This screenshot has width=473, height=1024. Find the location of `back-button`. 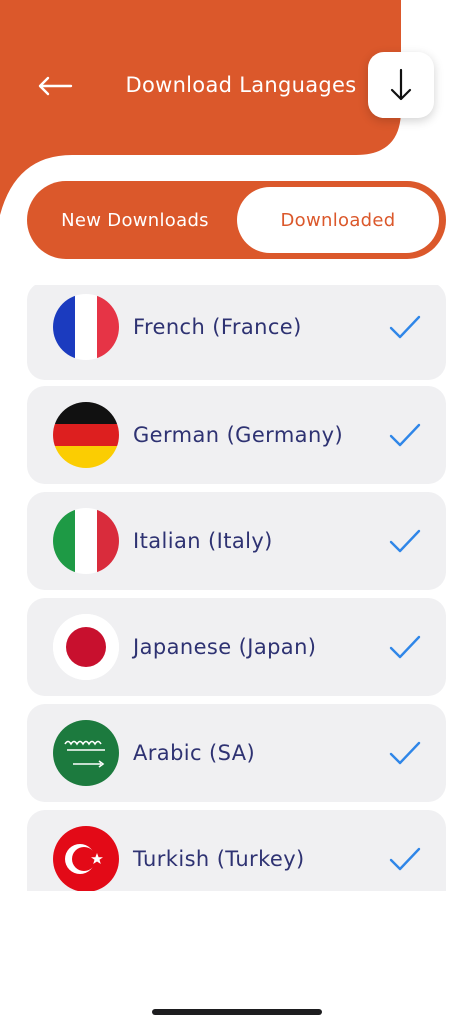

back-button is located at coordinates (55, 86).